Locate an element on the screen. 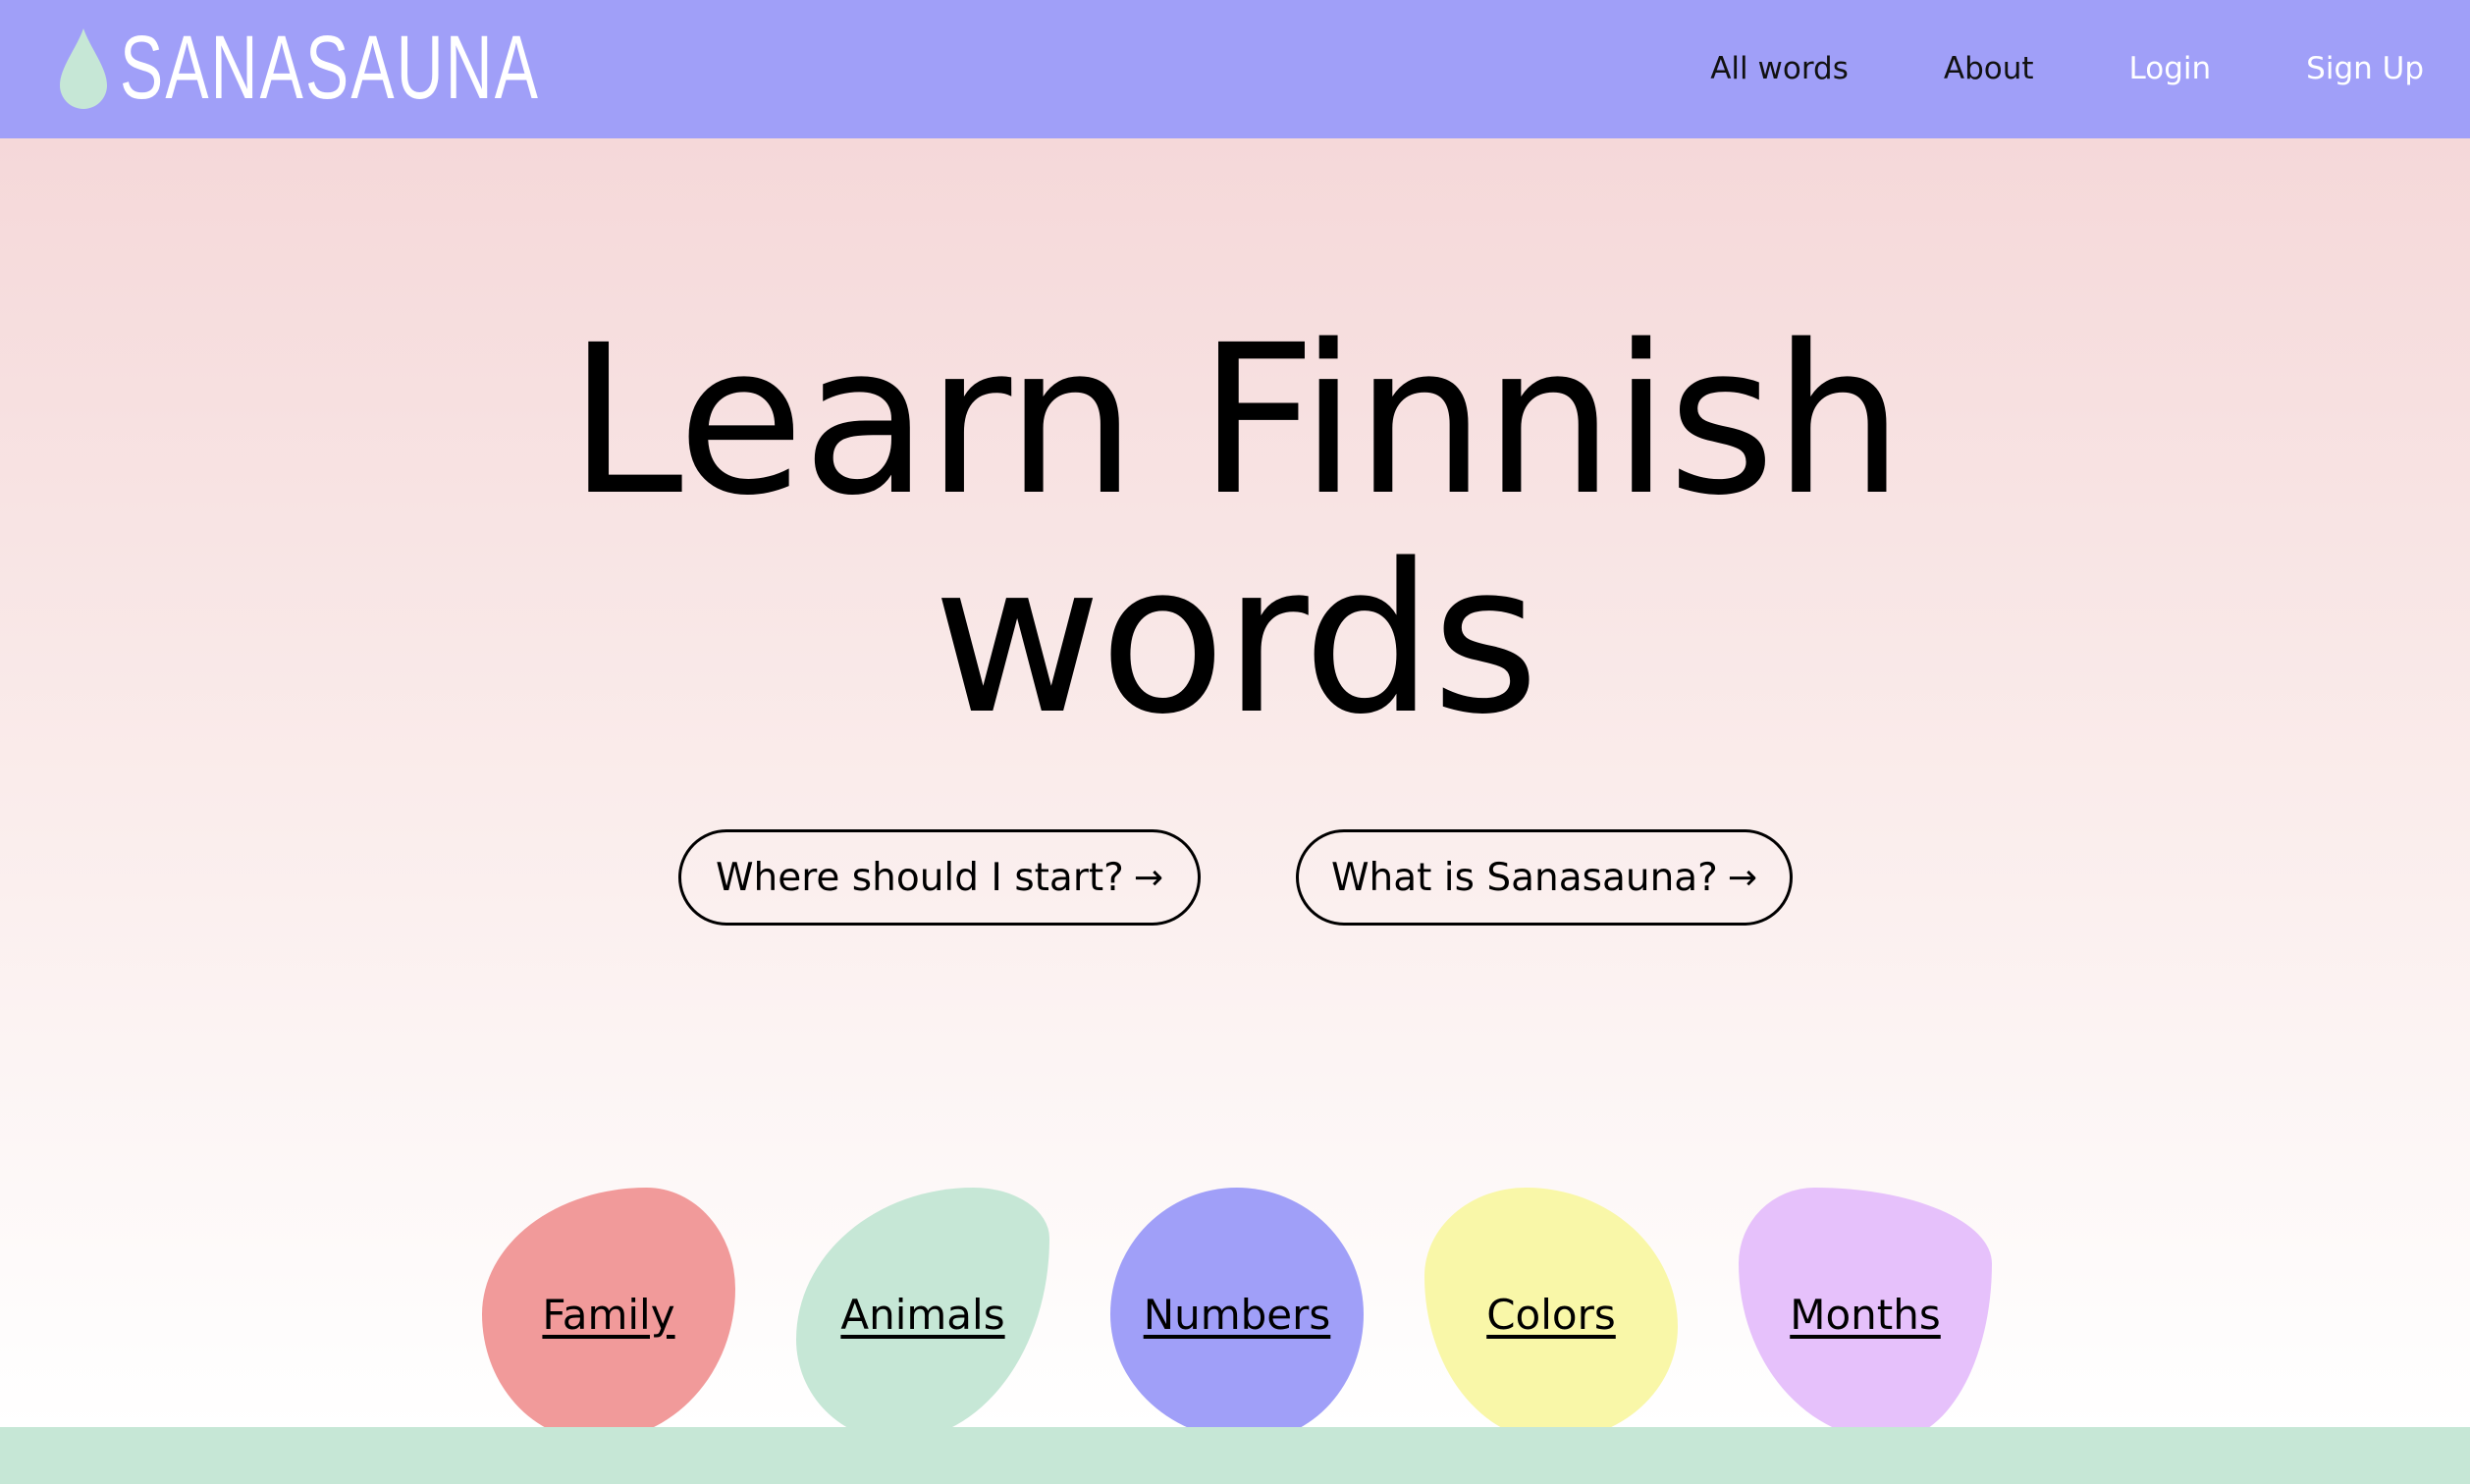 The image size is (2470, 1484). nav-signup-link: Sign Up is located at coordinates (2365, 68).